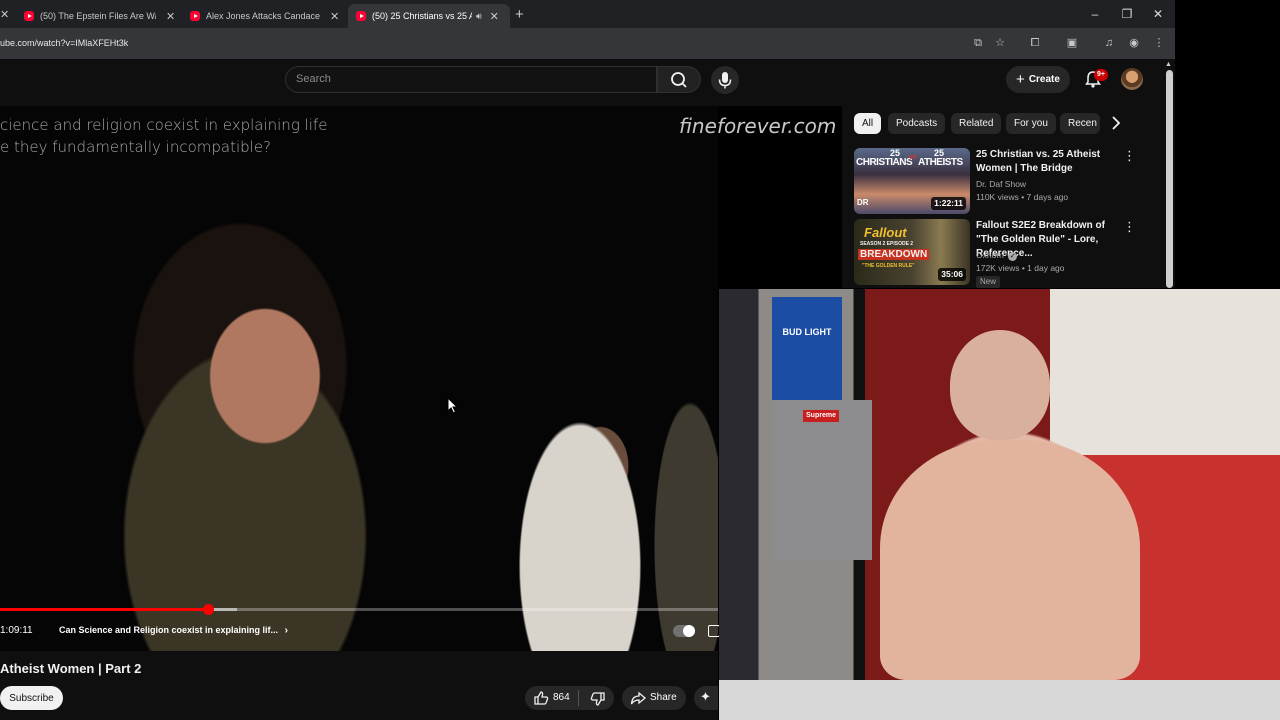 Image resolution: width=1280 pixels, height=720 pixels. What do you see at coordinates (894, 254) in the screenshot?
I see `thumb-text: BREAKDOWN` at bounding box center [894, 254].